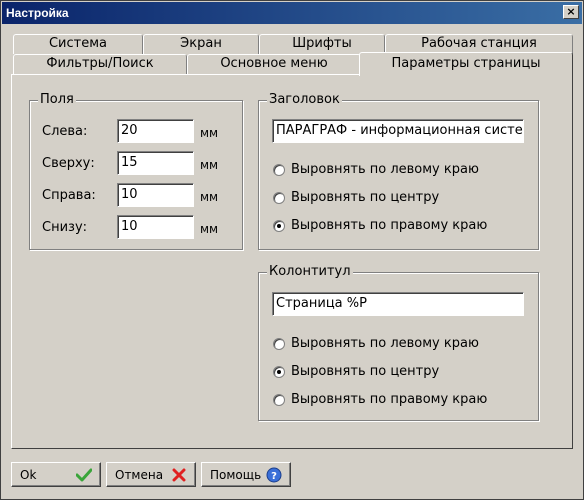 The width and height of the screenshot is (584, 500). Describe the element at coordinates (155, 131) in the screenshot. I see `left-margin-input: 20` at that location.